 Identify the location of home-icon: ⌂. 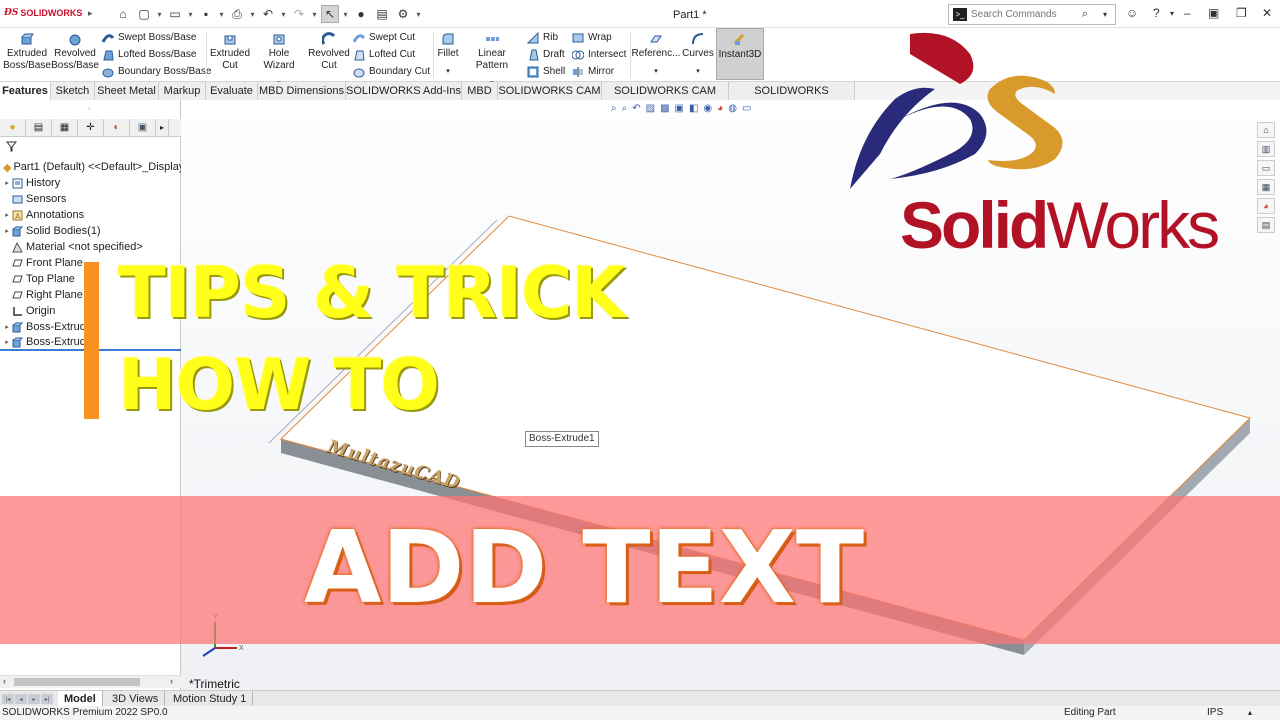
(123, 14).